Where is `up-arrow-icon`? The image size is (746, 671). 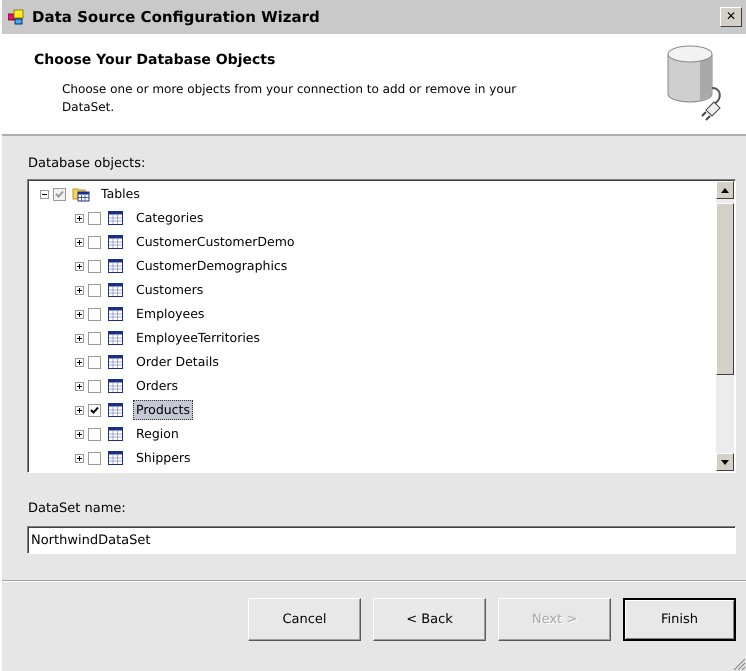 up-arrow-icon is located at coordinates (725, 190).